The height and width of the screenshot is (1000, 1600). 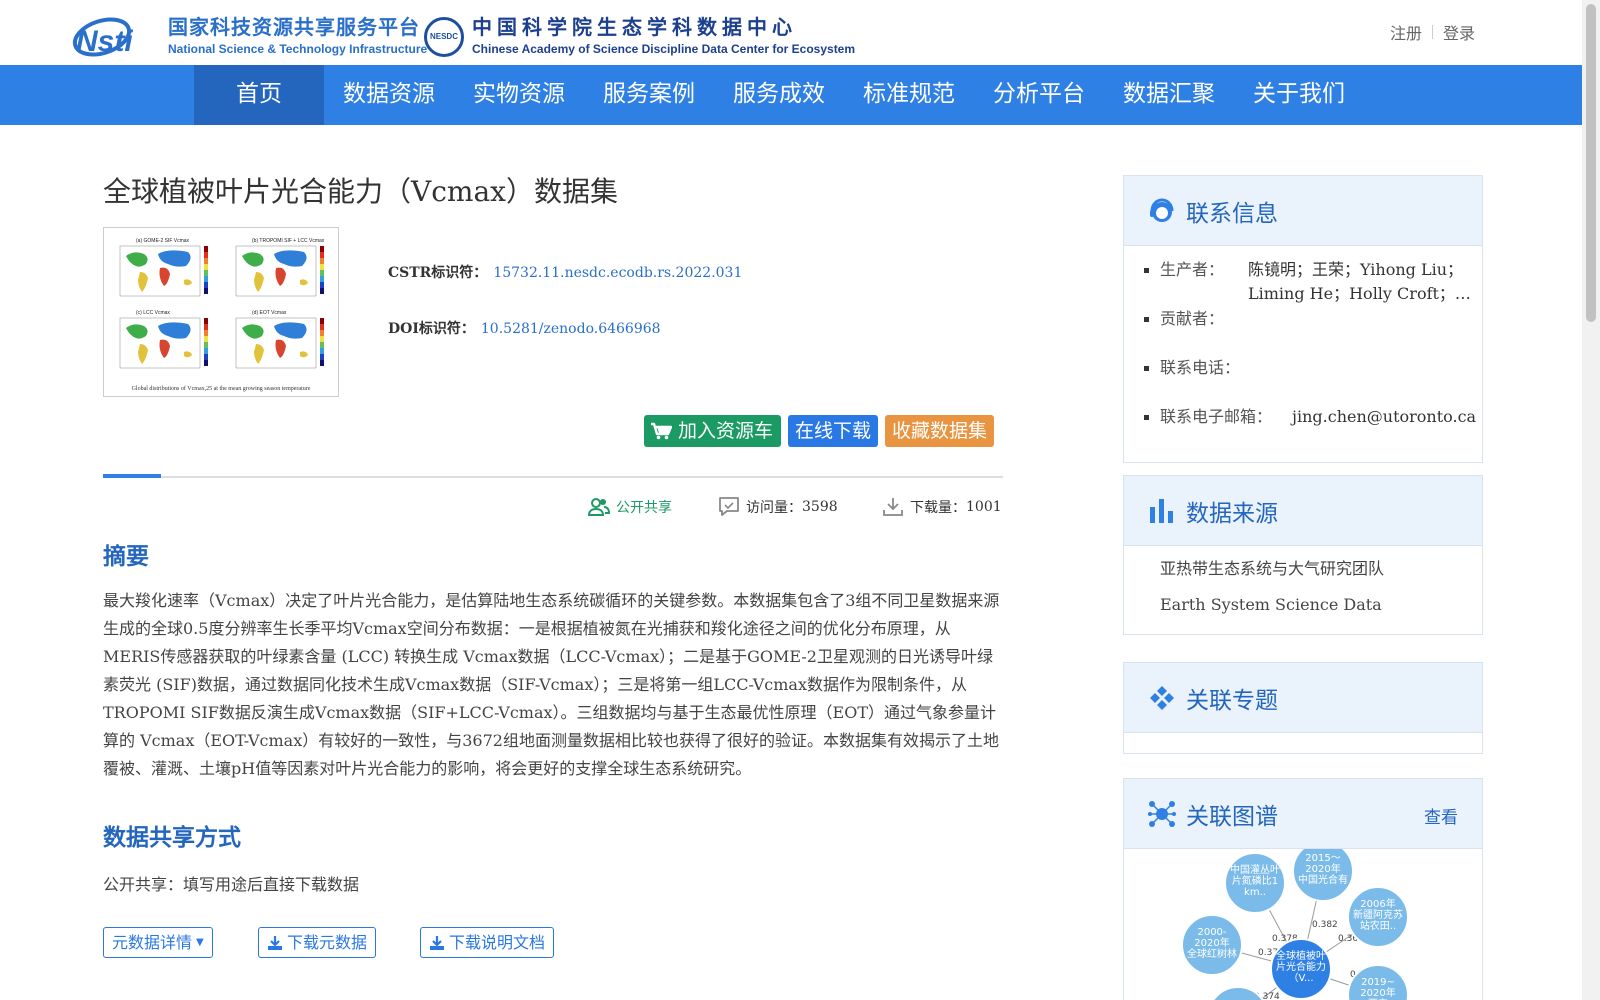 What do you see at coordinates (1301, 966) in the screenshot?
I see `graph-node-label: 片光合能力` at bounding box center [1301, 966].